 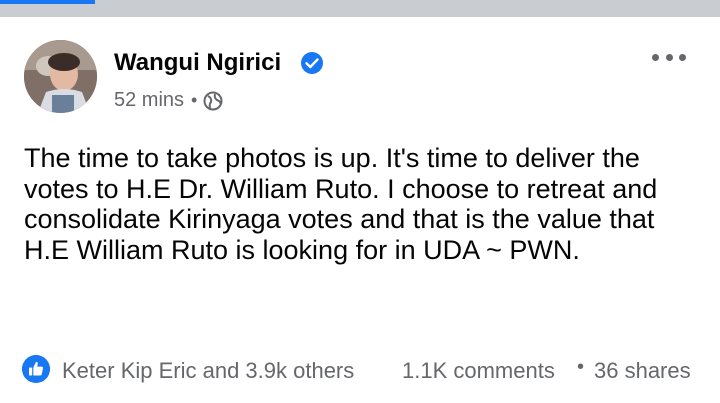 I want to click on comments-count: 1.1K comments, so click(x=478, y=371).